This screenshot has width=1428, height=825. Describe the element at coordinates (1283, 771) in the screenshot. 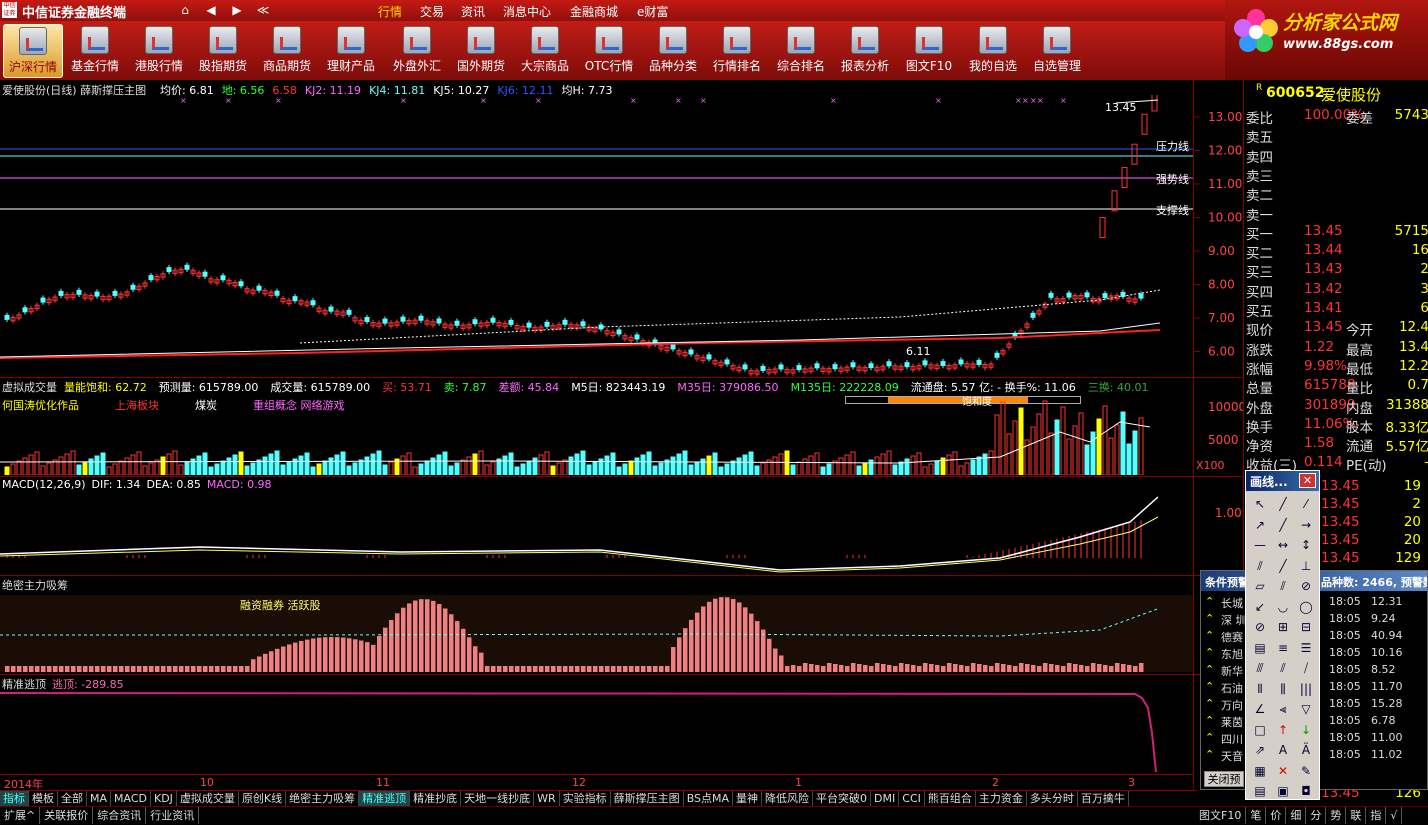

I see `draw-tool-delete-icon: ✕` at that location.